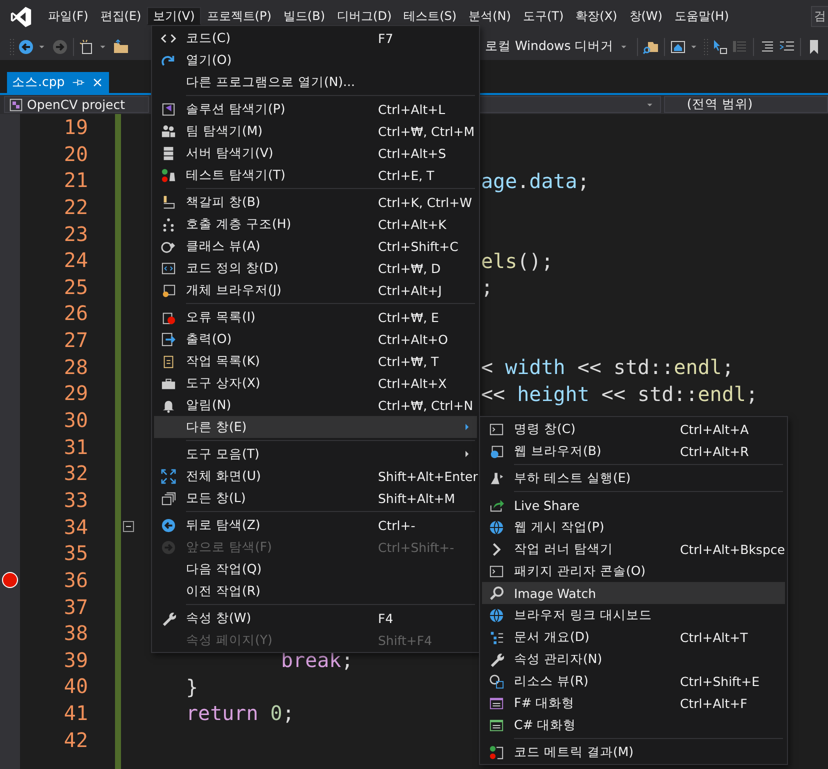  Describe the element at coordinates (315, 175) in the screenshot. I see `menu-item: 테스트 탐색기(T) Ctrl+E, T` at that location.